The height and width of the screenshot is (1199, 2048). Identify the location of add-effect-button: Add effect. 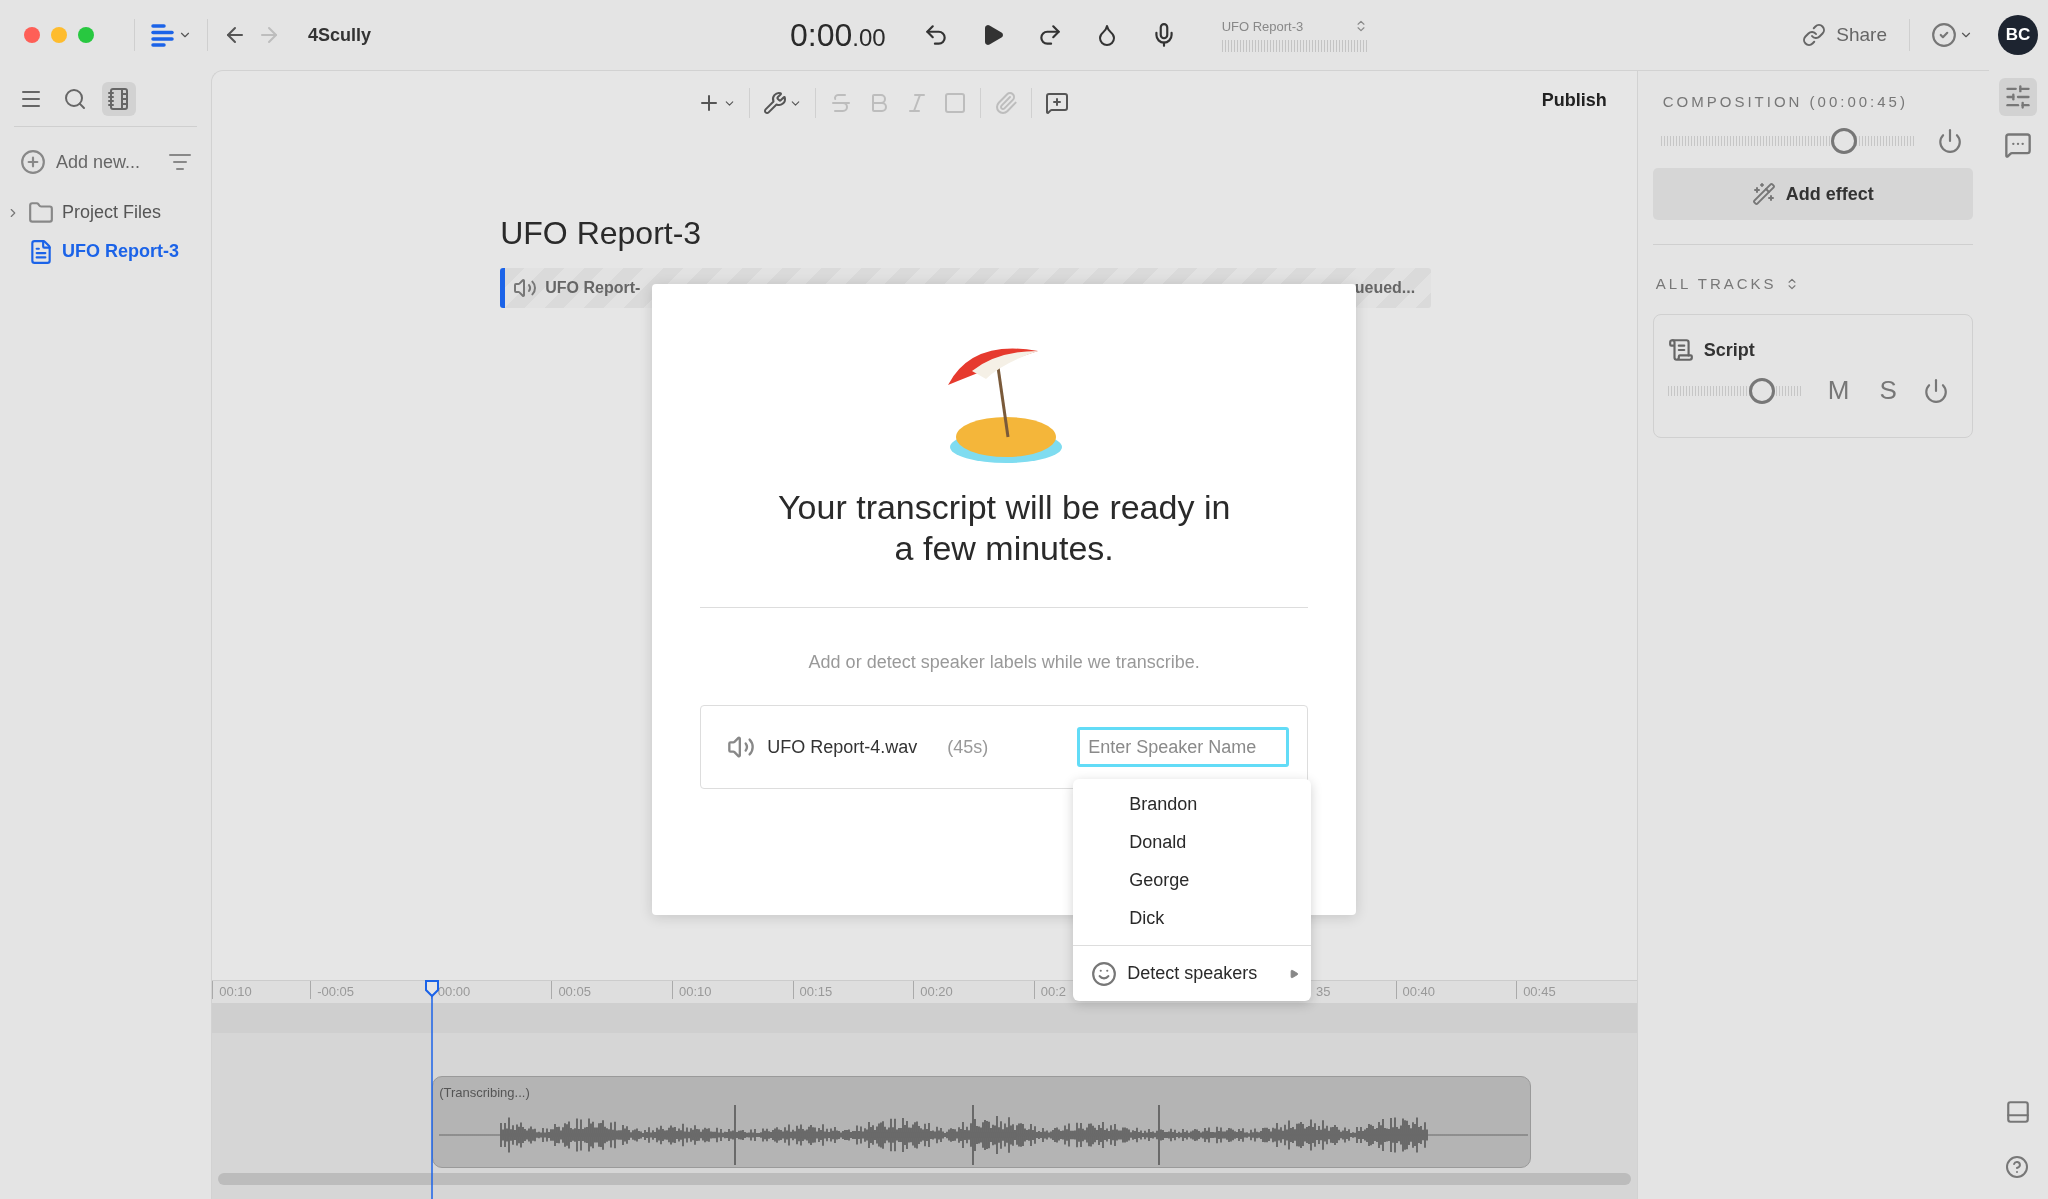
(1812, 194).